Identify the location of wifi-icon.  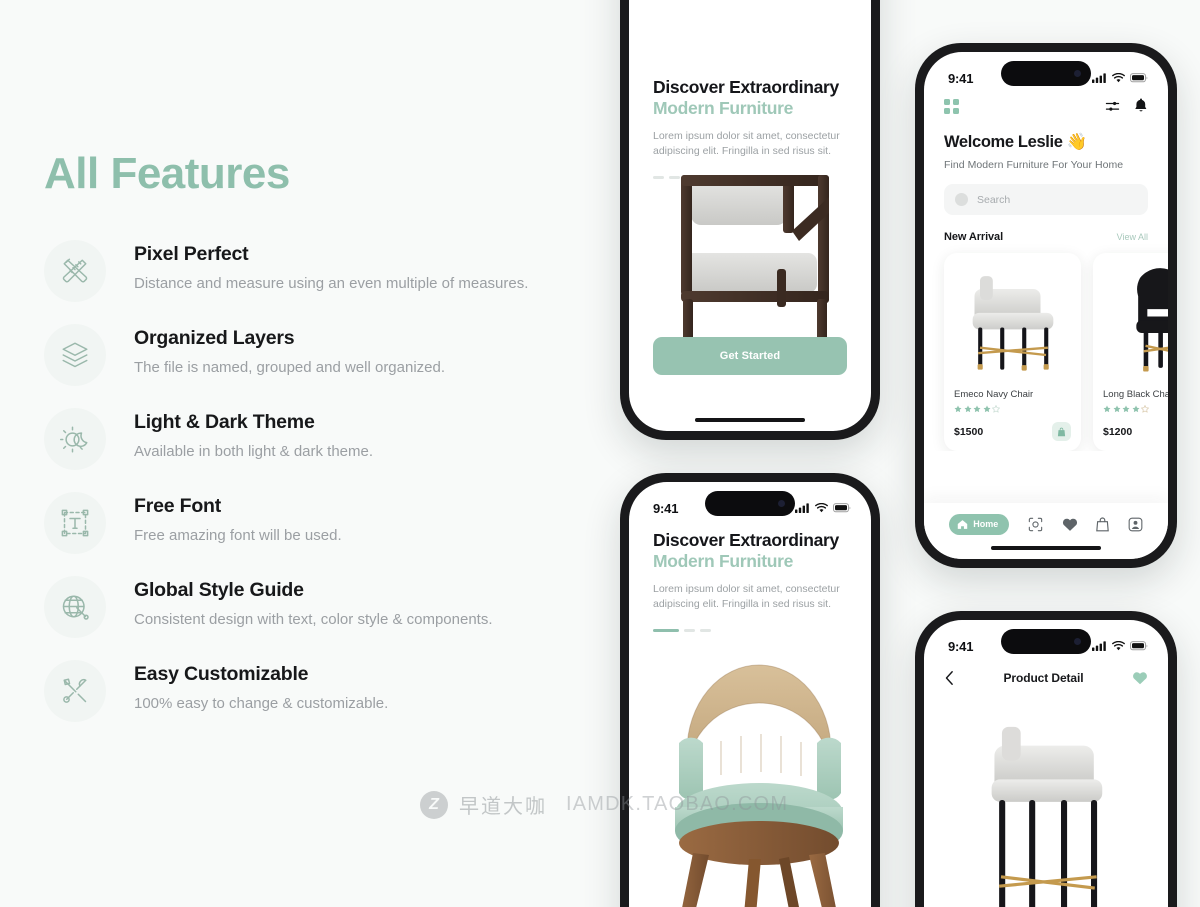
(821, 508).